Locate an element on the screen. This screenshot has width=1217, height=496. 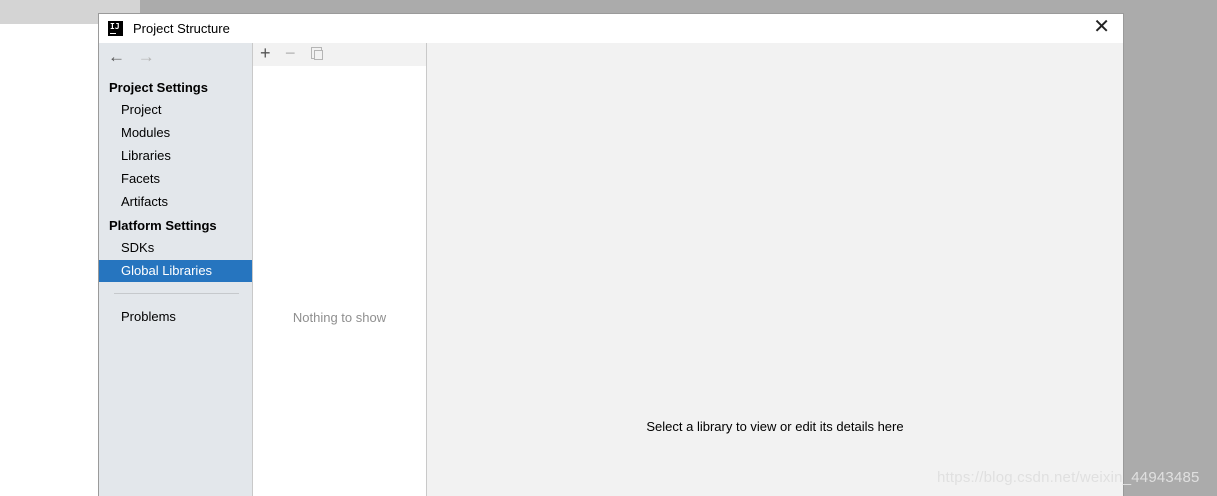
sidebar-item-artifacts: Artifacts is located at coordinates (175, 202).